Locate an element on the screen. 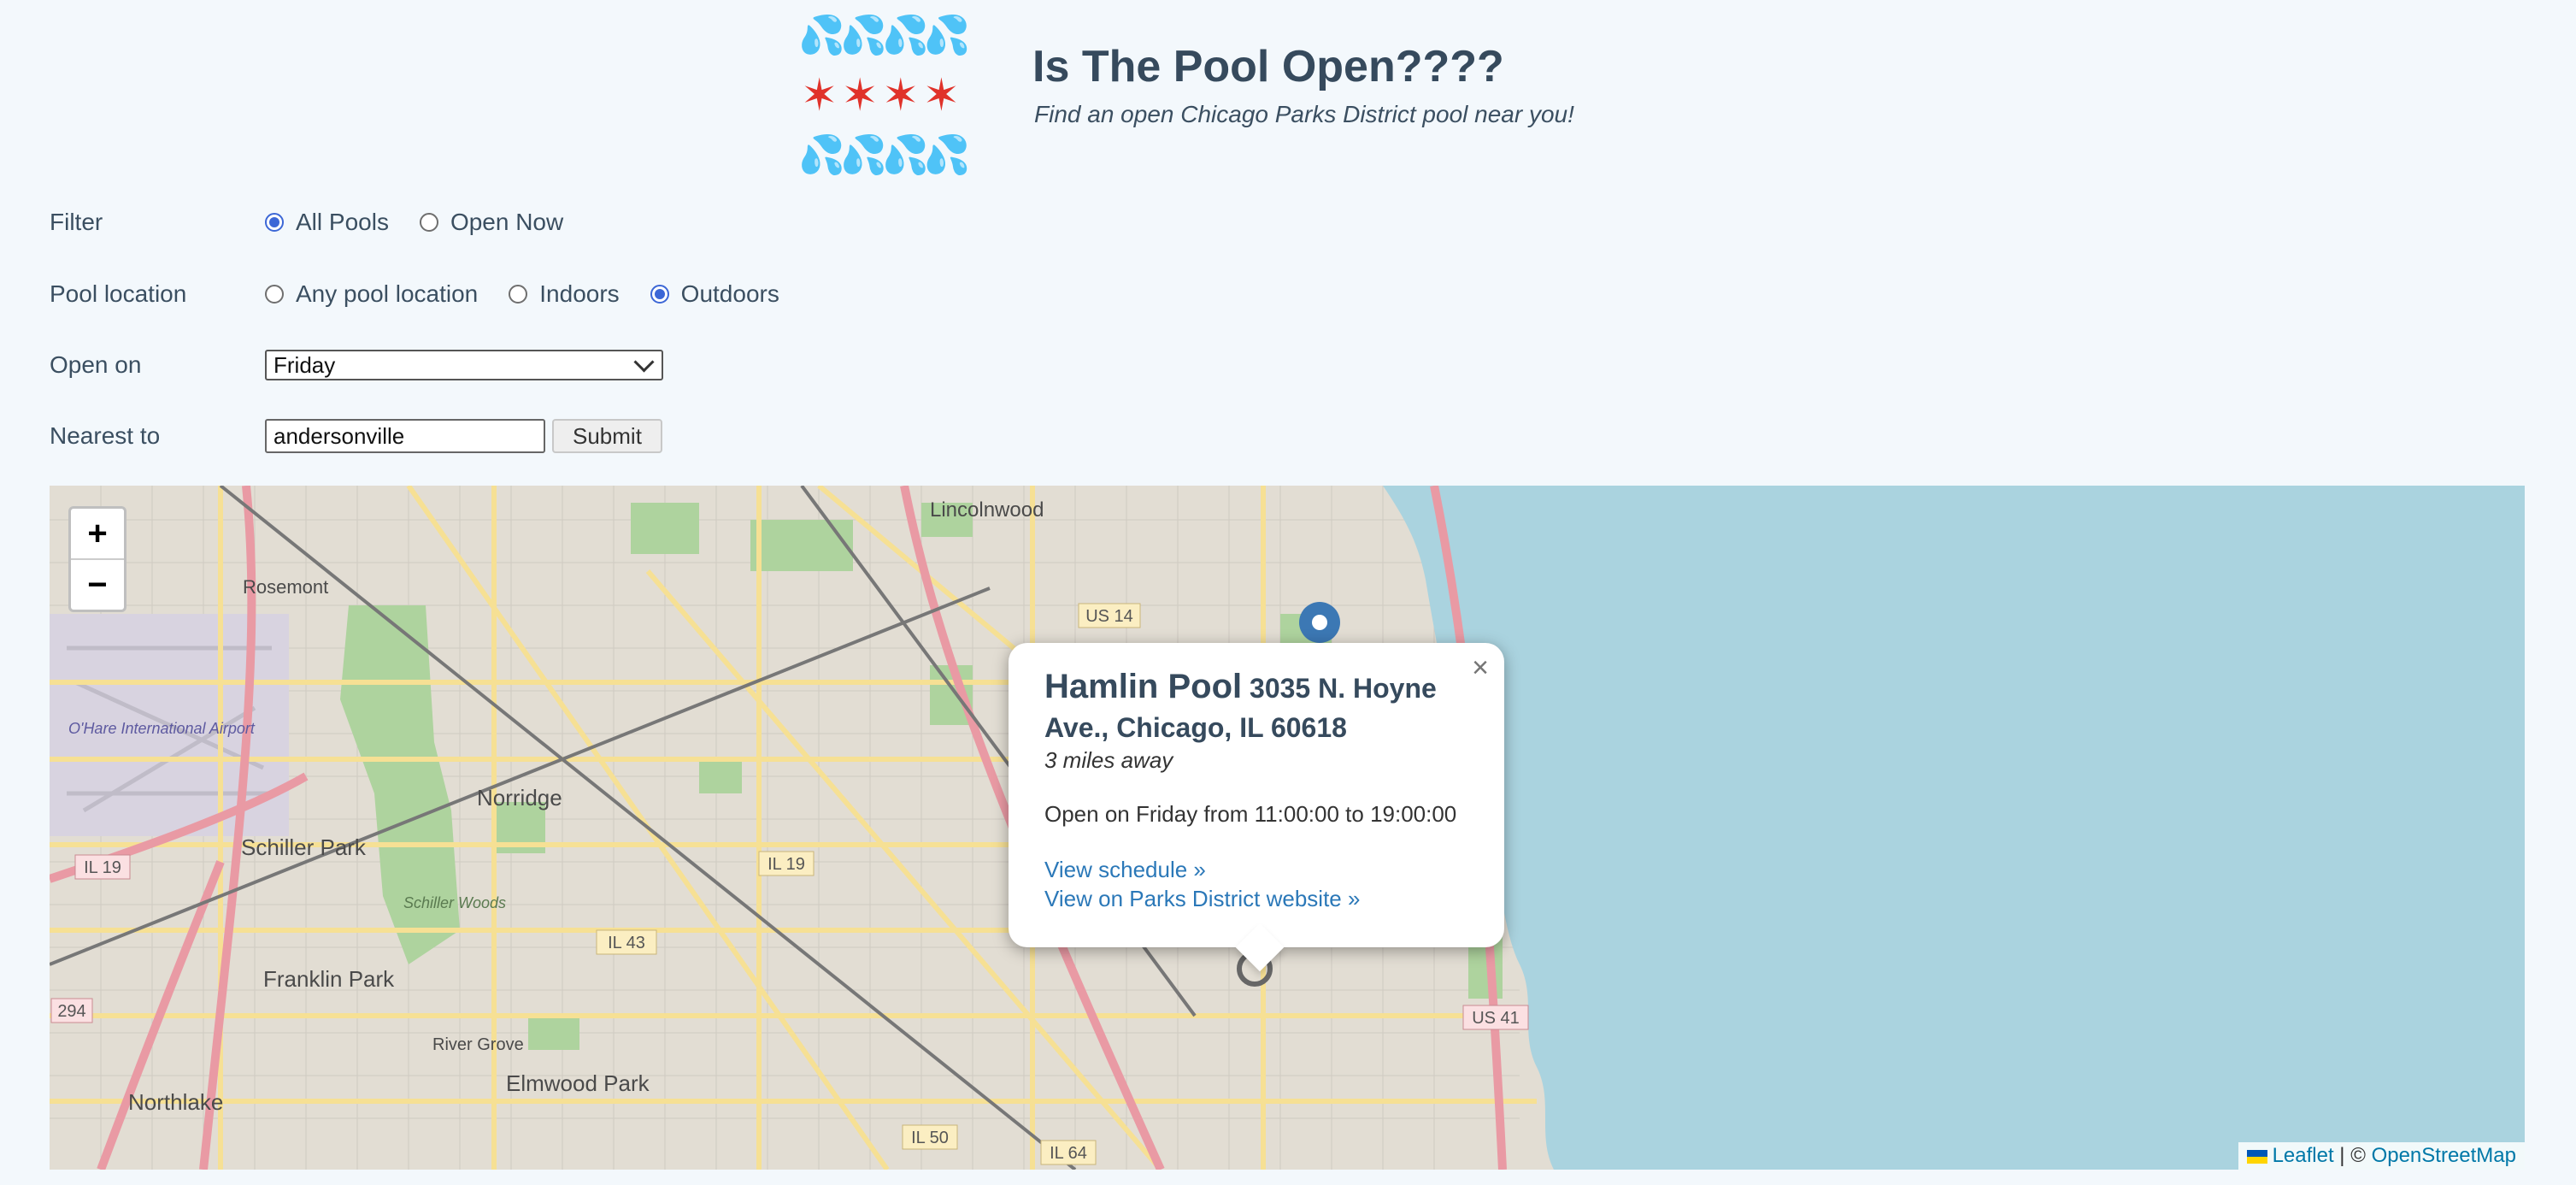  leaflet-link: Leaflet is located at coordinates (2303, 1155).